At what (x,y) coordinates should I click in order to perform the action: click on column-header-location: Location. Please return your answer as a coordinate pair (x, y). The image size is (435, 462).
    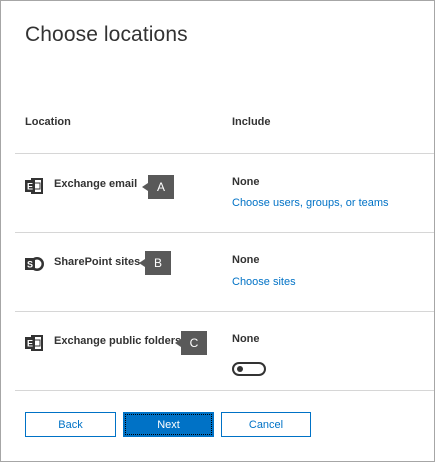
    Looking at the image, I should click on (48, 122).